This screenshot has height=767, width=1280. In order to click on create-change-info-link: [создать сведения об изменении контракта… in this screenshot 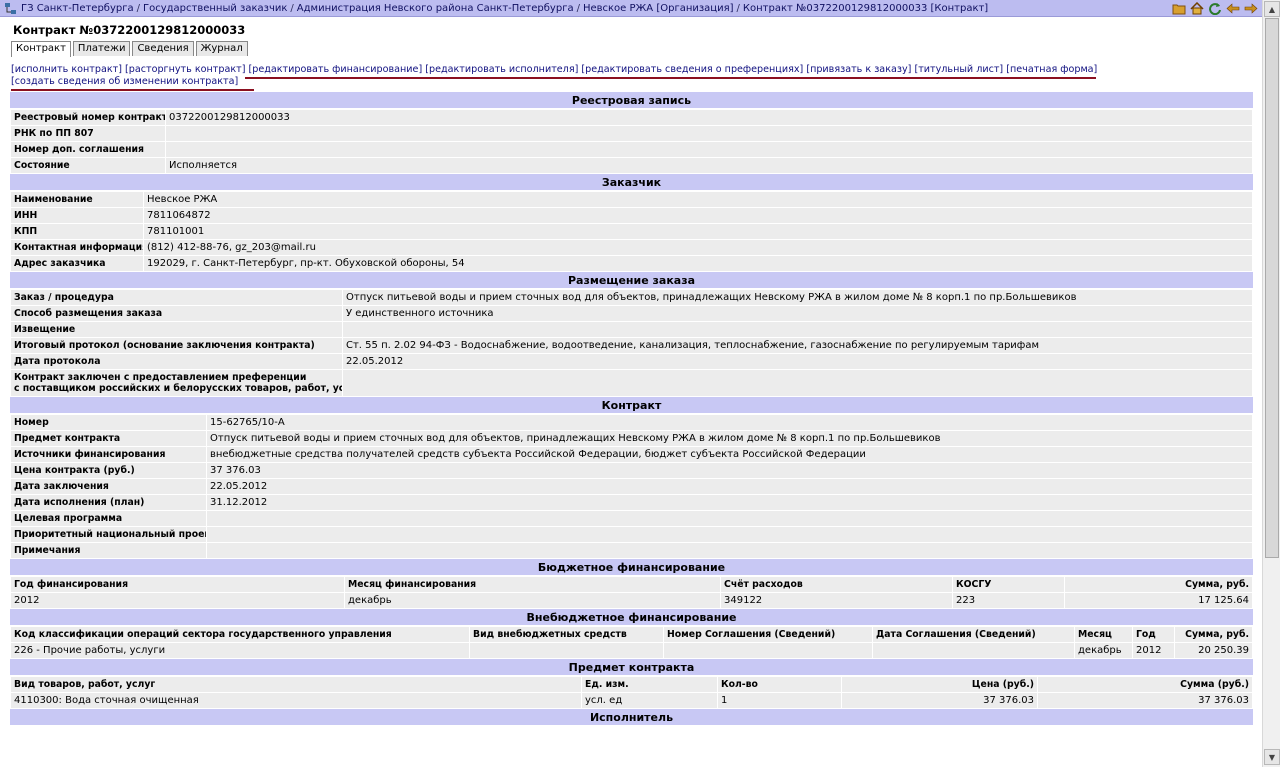, I will do `click(124, 81)`.